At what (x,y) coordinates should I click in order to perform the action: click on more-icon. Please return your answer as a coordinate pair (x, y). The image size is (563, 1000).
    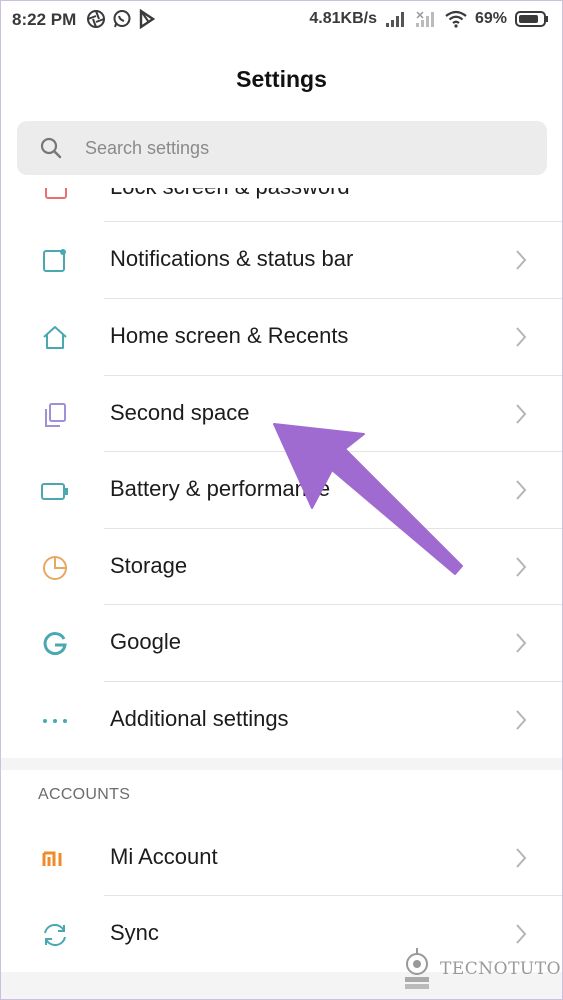
    Looking at the image, I should click on (55, 721).